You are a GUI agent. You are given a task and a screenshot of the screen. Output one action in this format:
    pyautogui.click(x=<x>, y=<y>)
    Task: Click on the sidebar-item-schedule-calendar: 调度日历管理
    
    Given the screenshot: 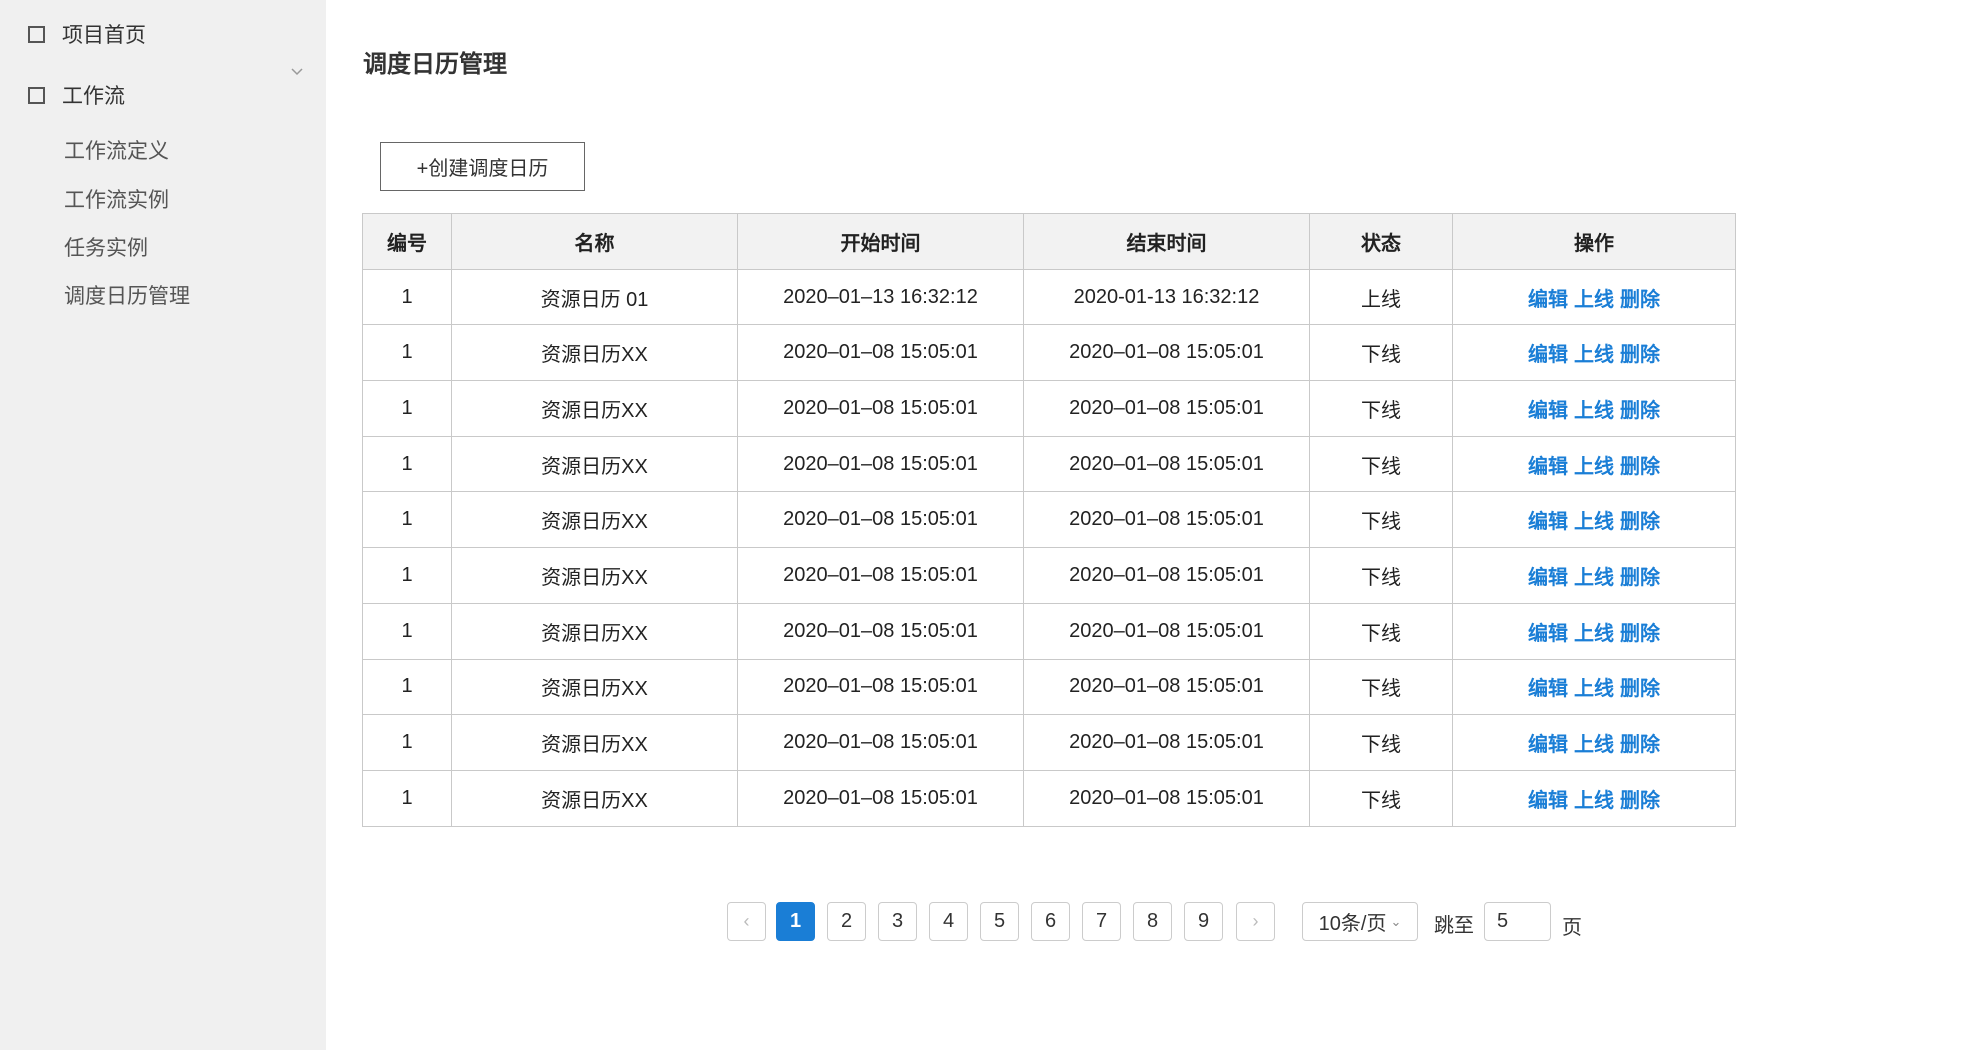 What is the action you would take?
    pyautogui.click(x=127, y=295)
    